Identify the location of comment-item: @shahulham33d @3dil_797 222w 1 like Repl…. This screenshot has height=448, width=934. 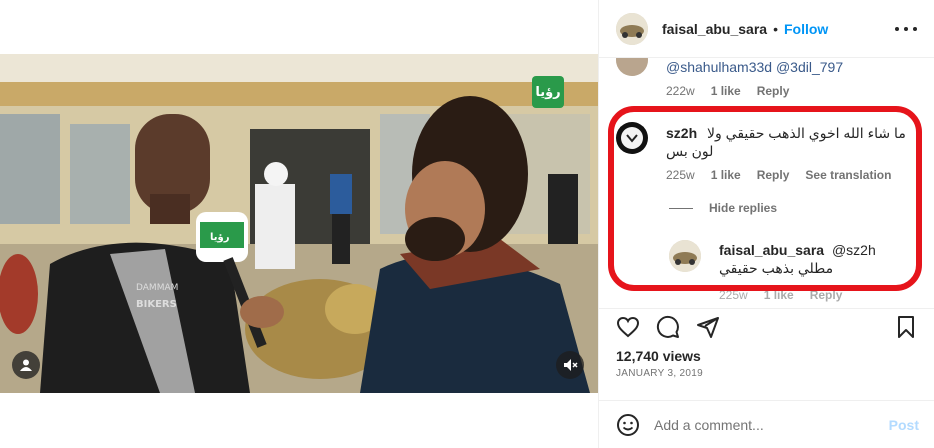
(771, 81).